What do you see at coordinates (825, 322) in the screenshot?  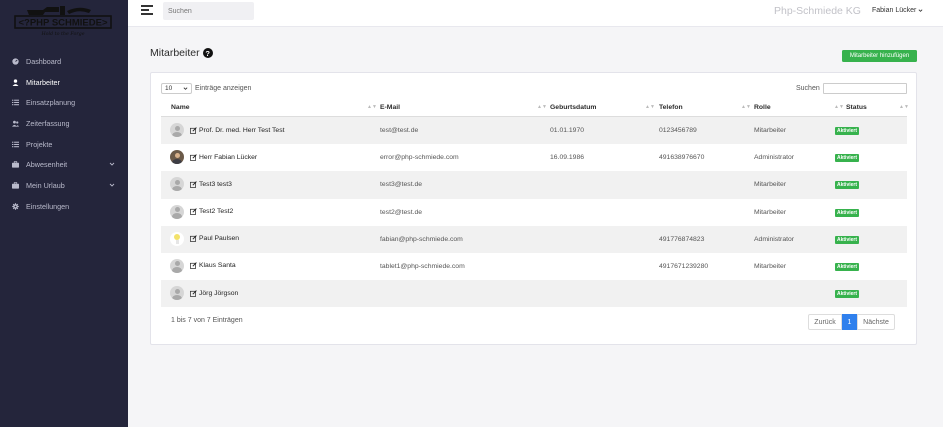 I see `pagination-prev-button: Zurück` at bounding box center [825, 322].